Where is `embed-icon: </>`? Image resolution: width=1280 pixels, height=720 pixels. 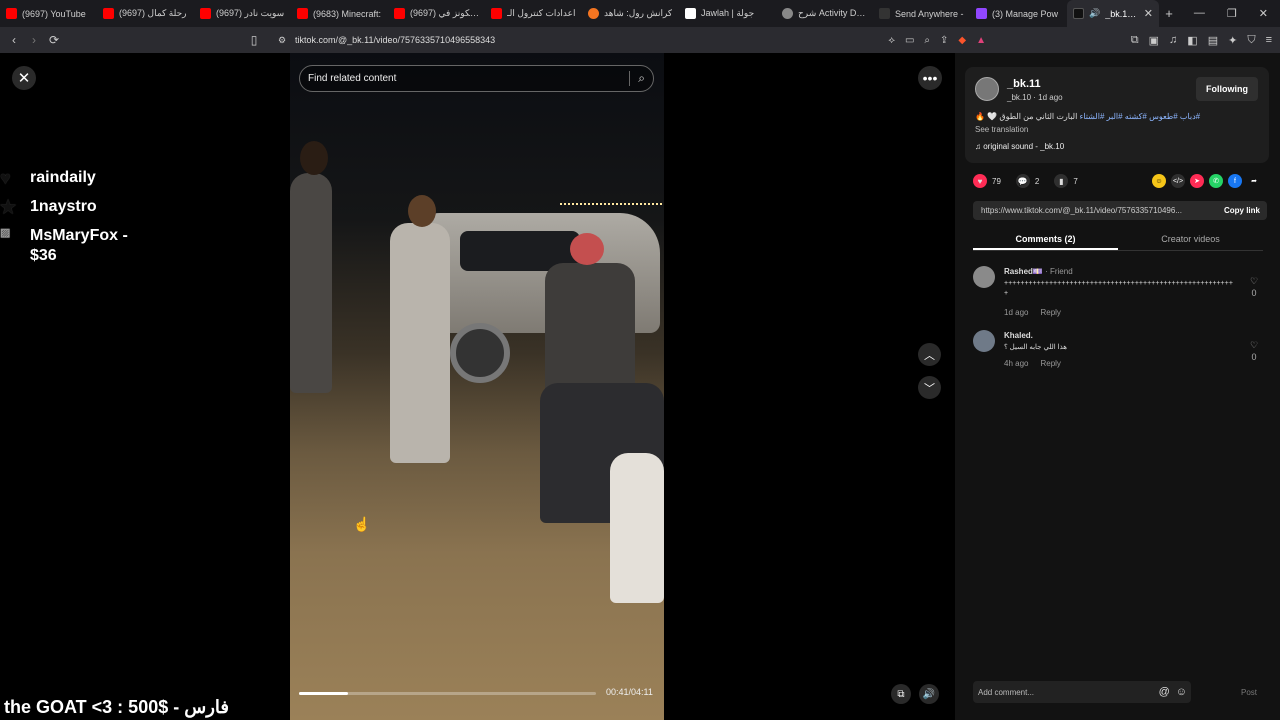
embed-icon: </> is located at coordinates (1178, 181).